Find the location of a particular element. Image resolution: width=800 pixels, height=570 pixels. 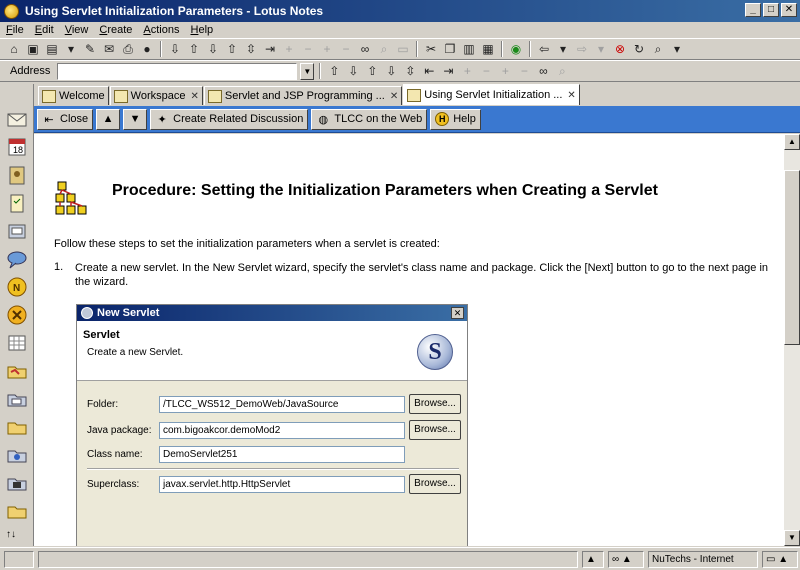

menu-view: View is located at coordinates (77, 30).